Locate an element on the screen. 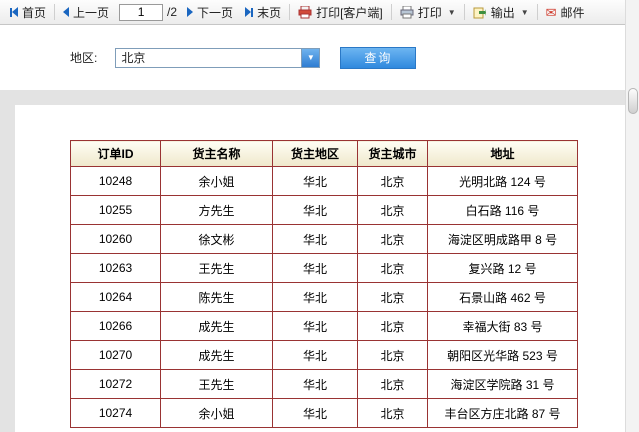  table-row: 10260 徐文彬 华北 北京 海淀区明成路甲 8 号 is located at coordinates (324, 239).